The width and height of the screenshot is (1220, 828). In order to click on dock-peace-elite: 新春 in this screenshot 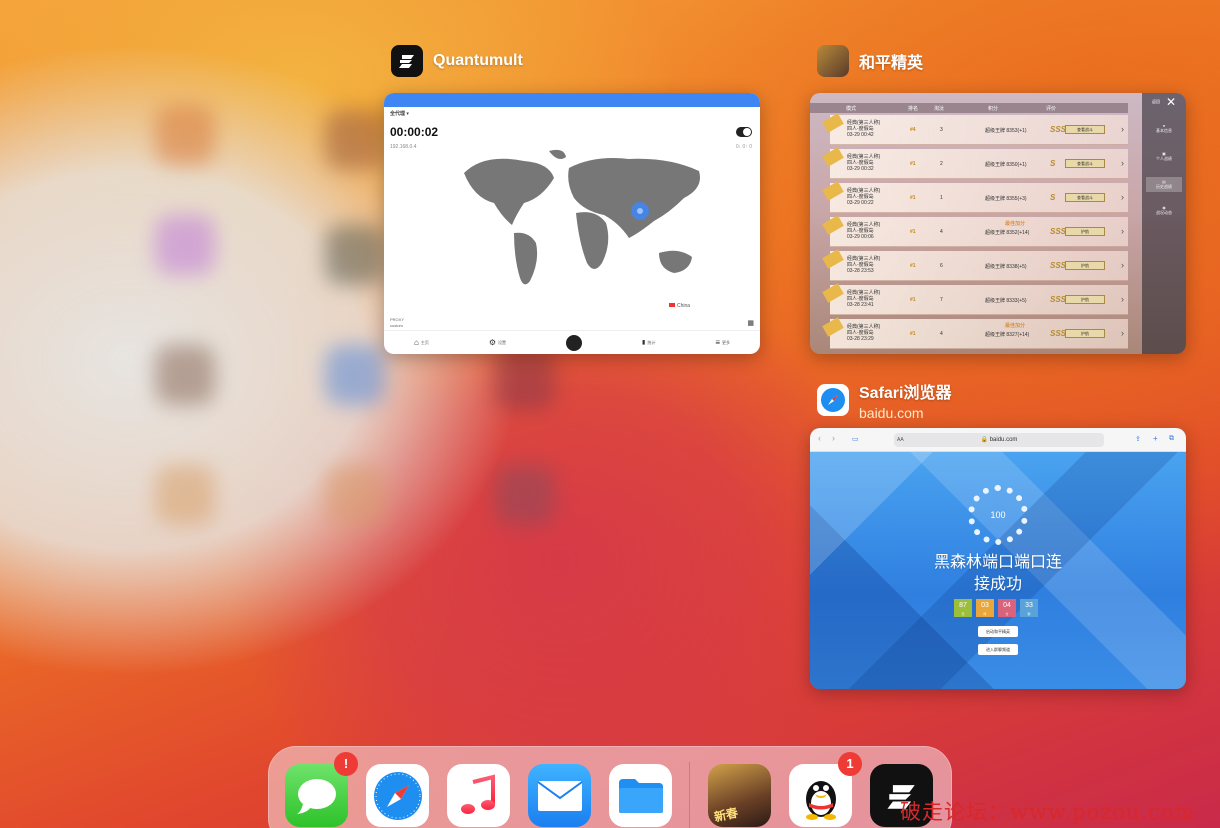, I will do `click(739, 795)`.